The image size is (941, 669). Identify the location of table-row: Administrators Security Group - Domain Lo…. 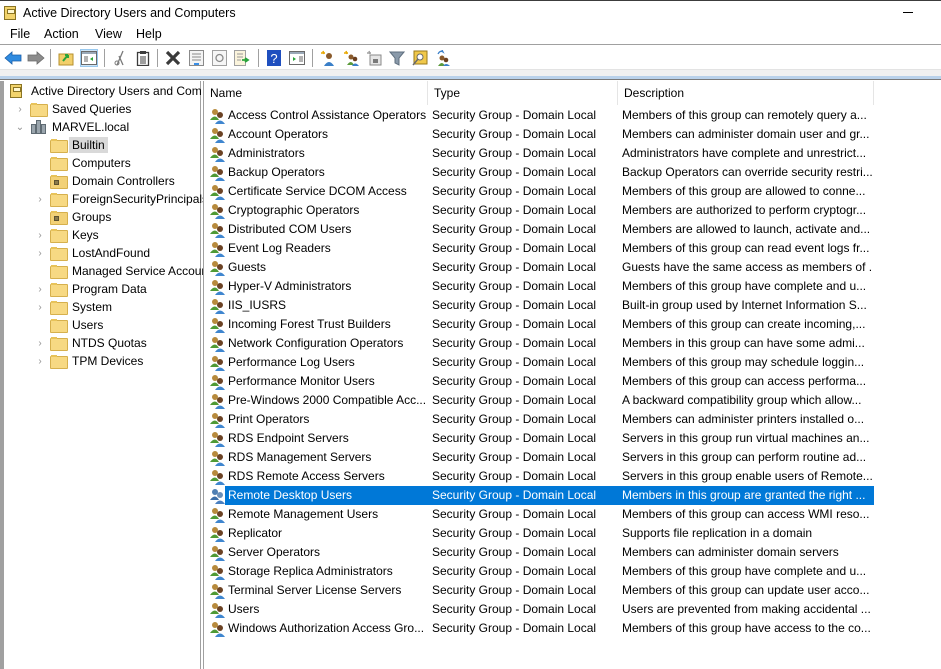
(539, 153).